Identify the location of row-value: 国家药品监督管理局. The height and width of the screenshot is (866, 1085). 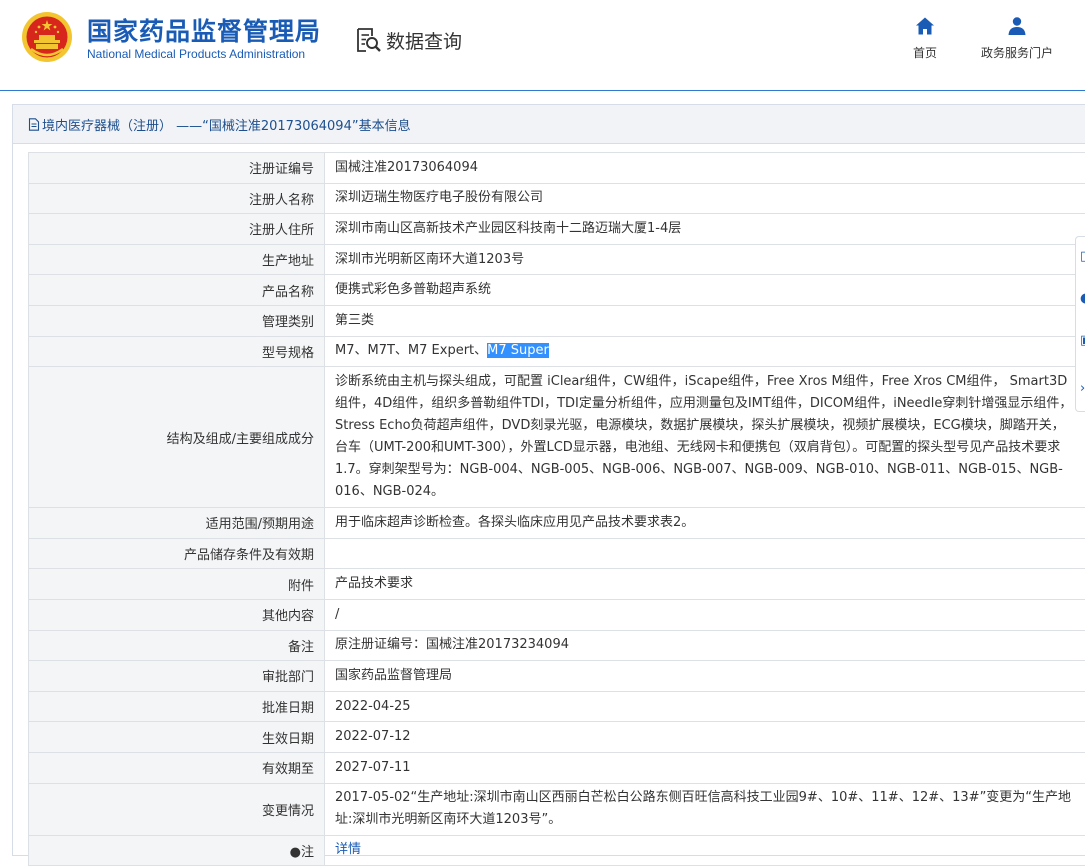
(705, 676).